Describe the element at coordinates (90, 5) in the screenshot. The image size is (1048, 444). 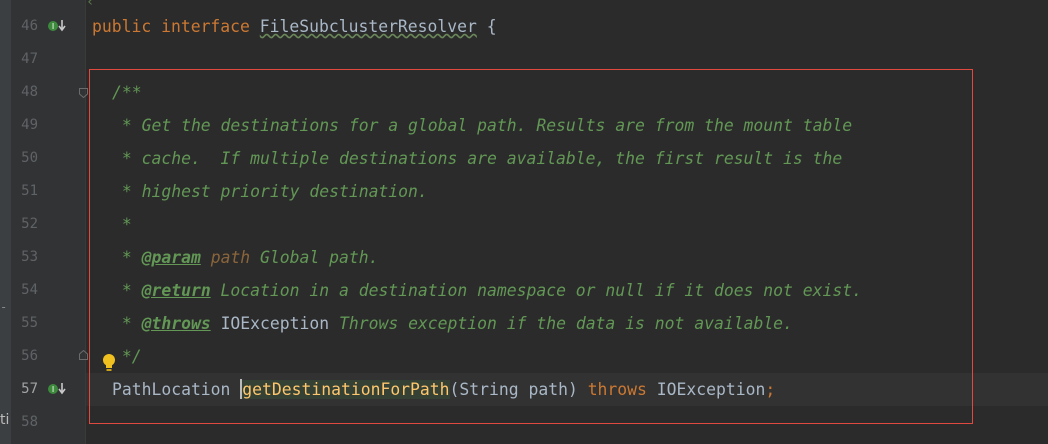
I see `previous-line-fragment: ‹` at that location.